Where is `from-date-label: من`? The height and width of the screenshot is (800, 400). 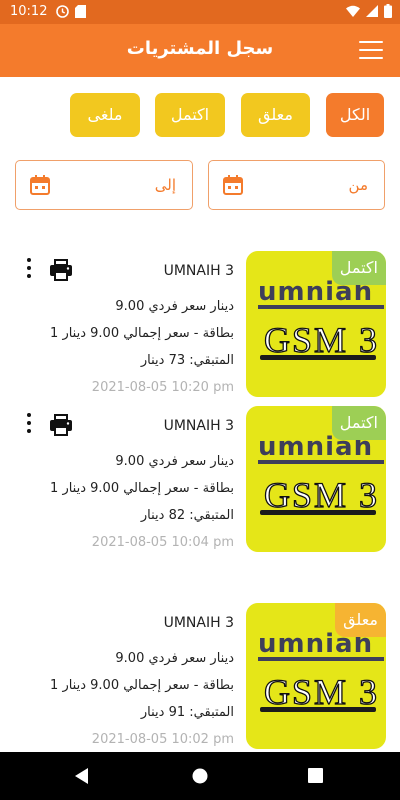 from-date-label: من is located at coordinates (358, 185).